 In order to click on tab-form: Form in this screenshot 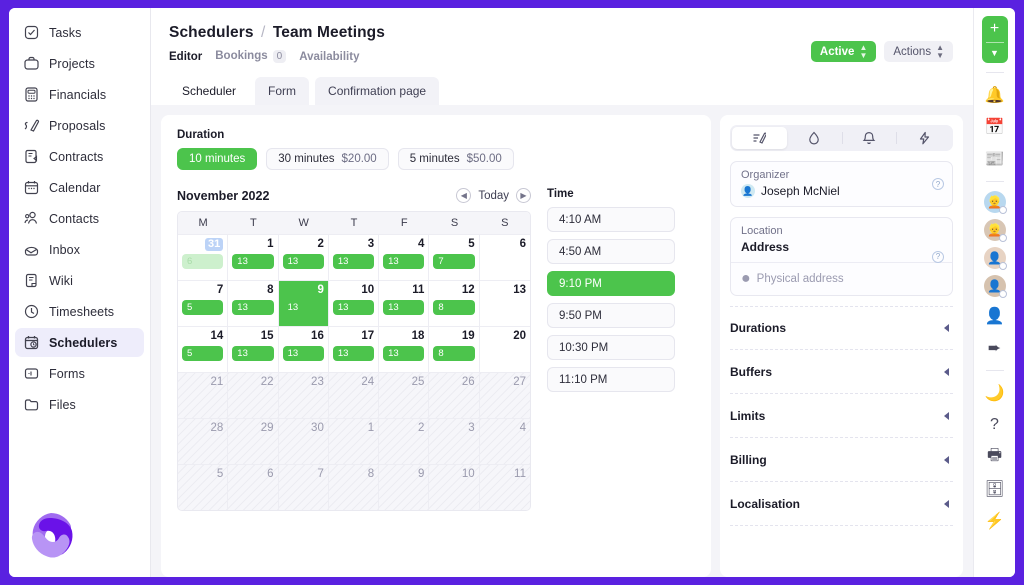, I will do `click(282, 91)`.